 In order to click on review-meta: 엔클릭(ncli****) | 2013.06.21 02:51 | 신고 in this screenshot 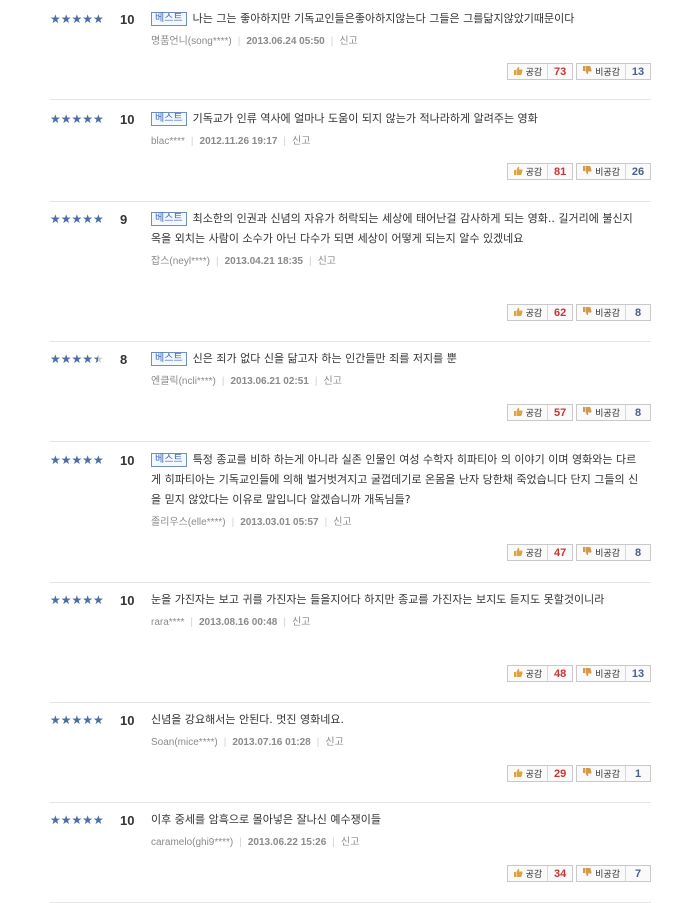, I will do `click(396, 379)`.